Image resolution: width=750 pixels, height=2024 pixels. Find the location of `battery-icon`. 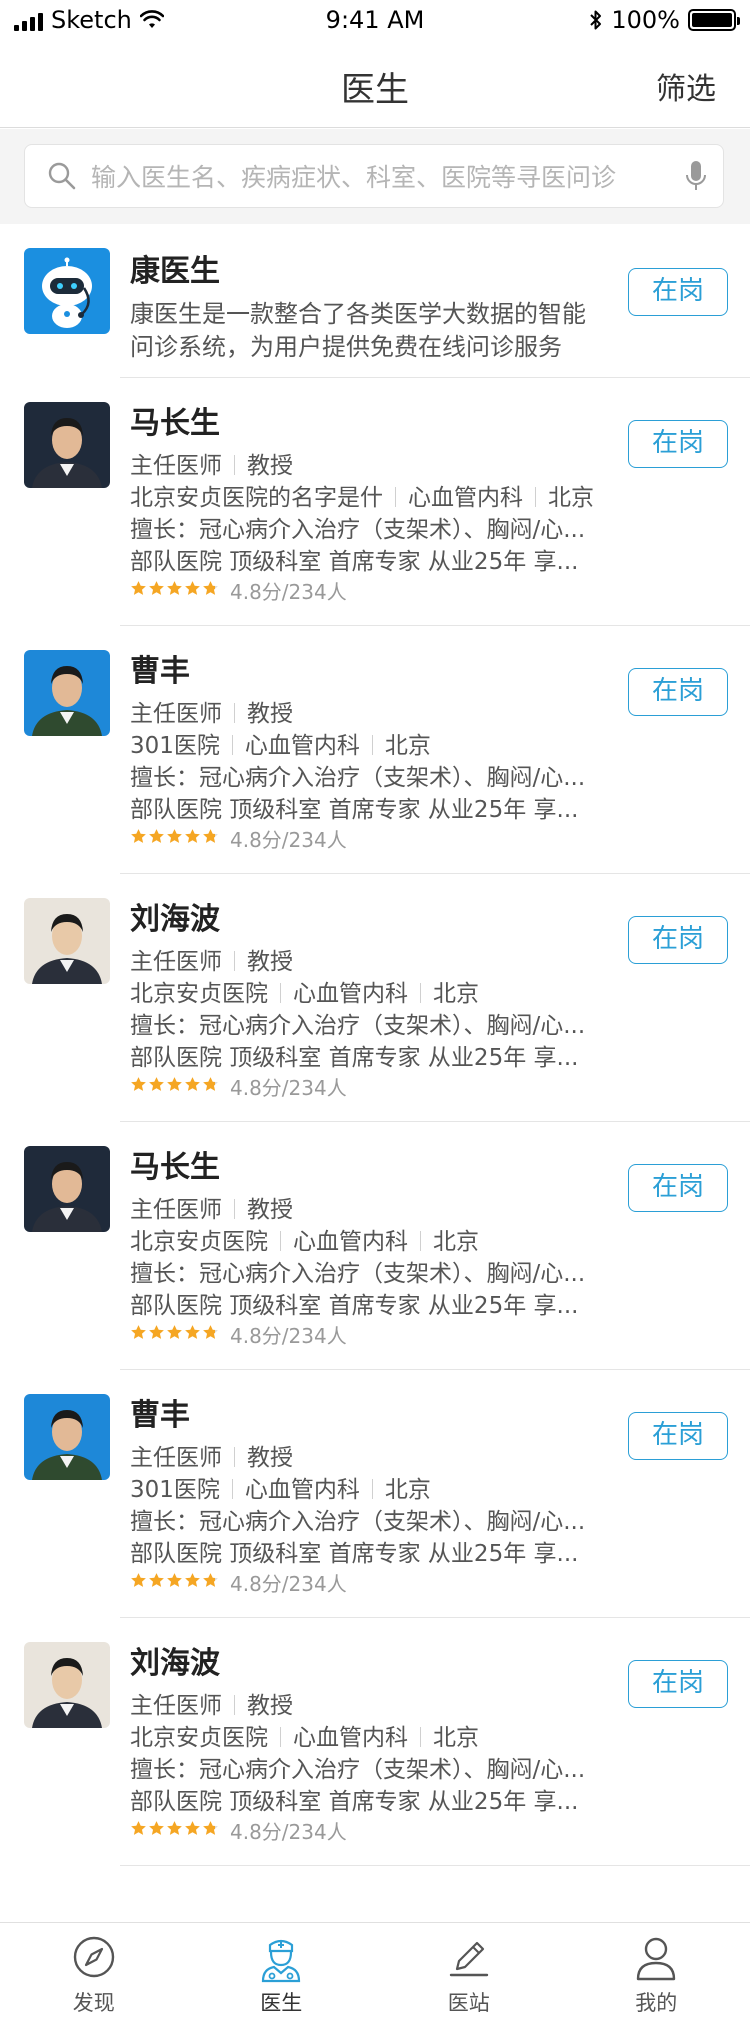

battery-icon is located at coordinates (714, 20).